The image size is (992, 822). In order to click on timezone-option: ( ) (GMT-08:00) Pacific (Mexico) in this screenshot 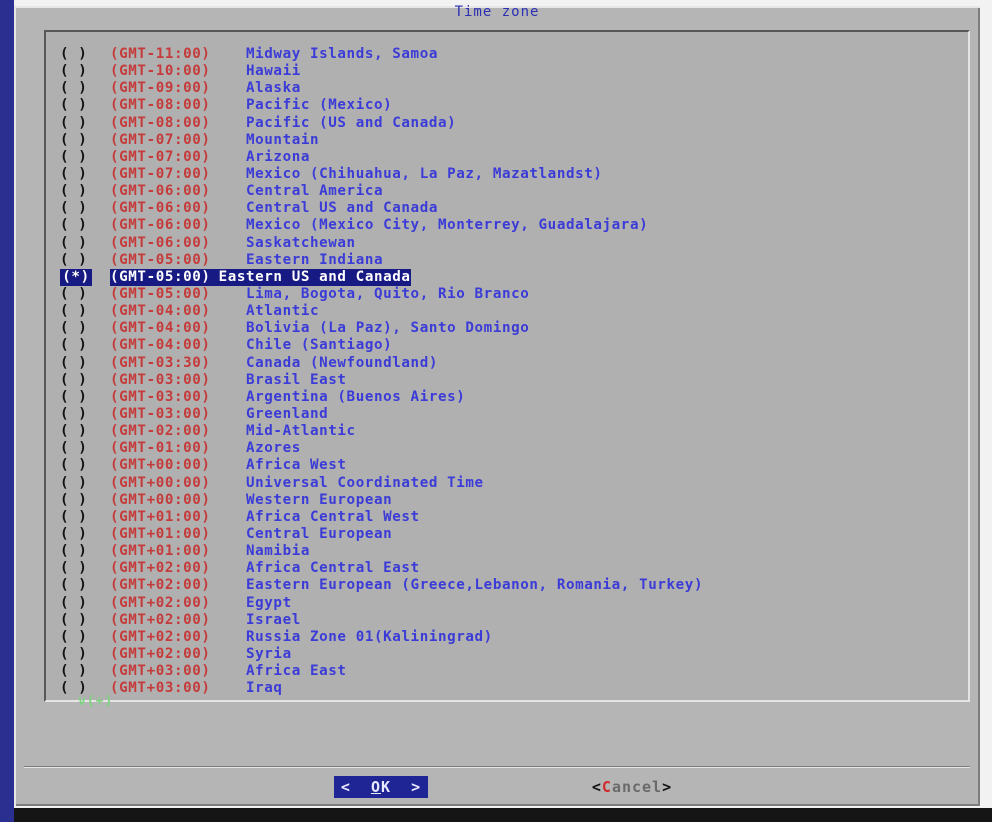, I will do `click(514, 105)`.